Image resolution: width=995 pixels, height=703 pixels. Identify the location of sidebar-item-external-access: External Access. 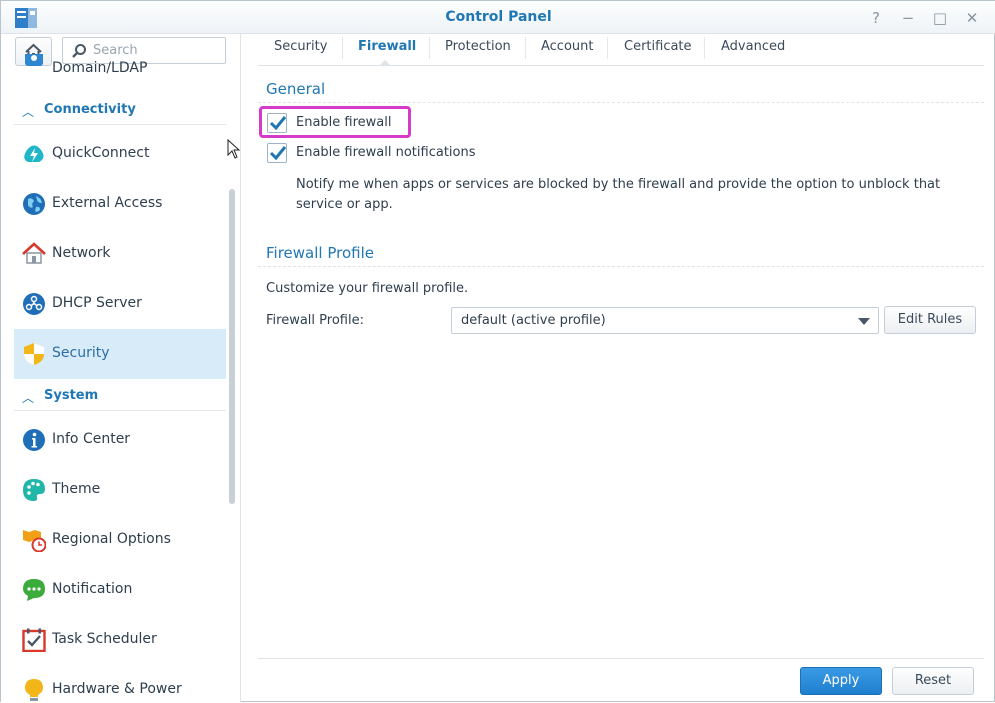
(120, 204).